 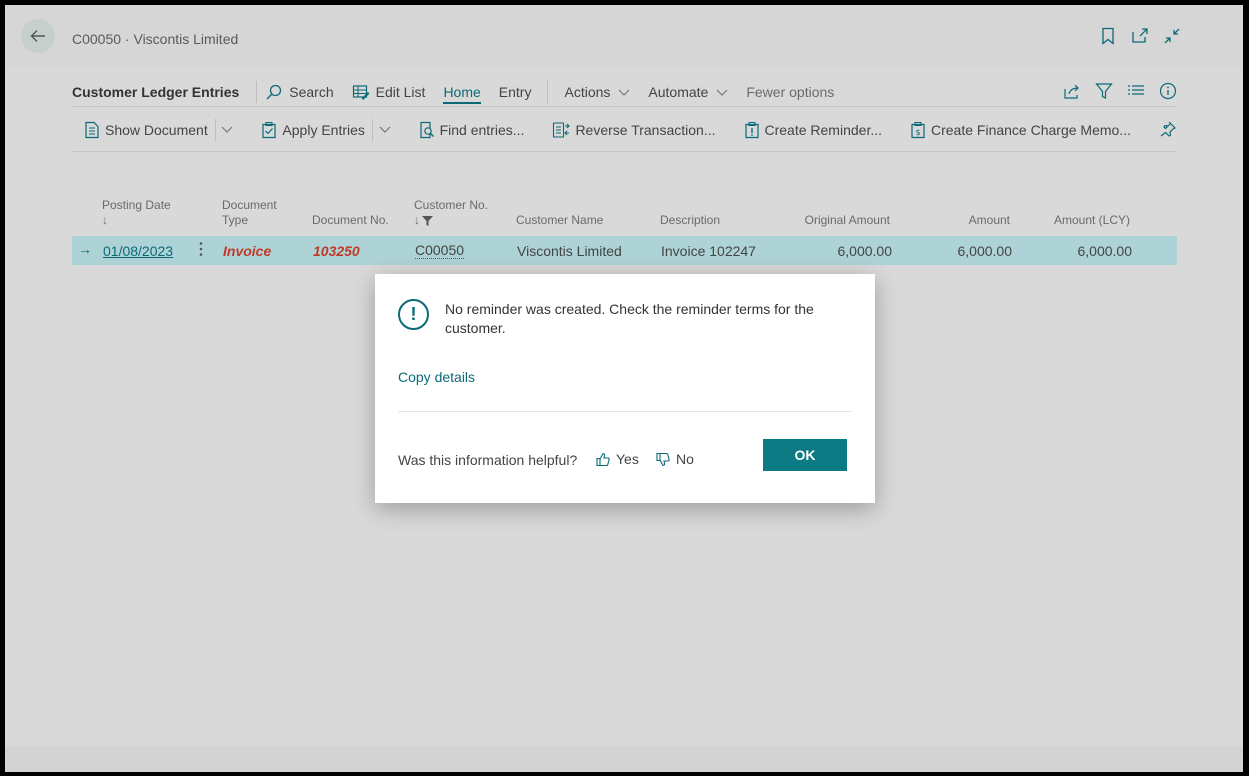 What do you see at coordinates (462, 92) in the screenshot?
I see `tab-home: Home` at bounding box center [462, 92].